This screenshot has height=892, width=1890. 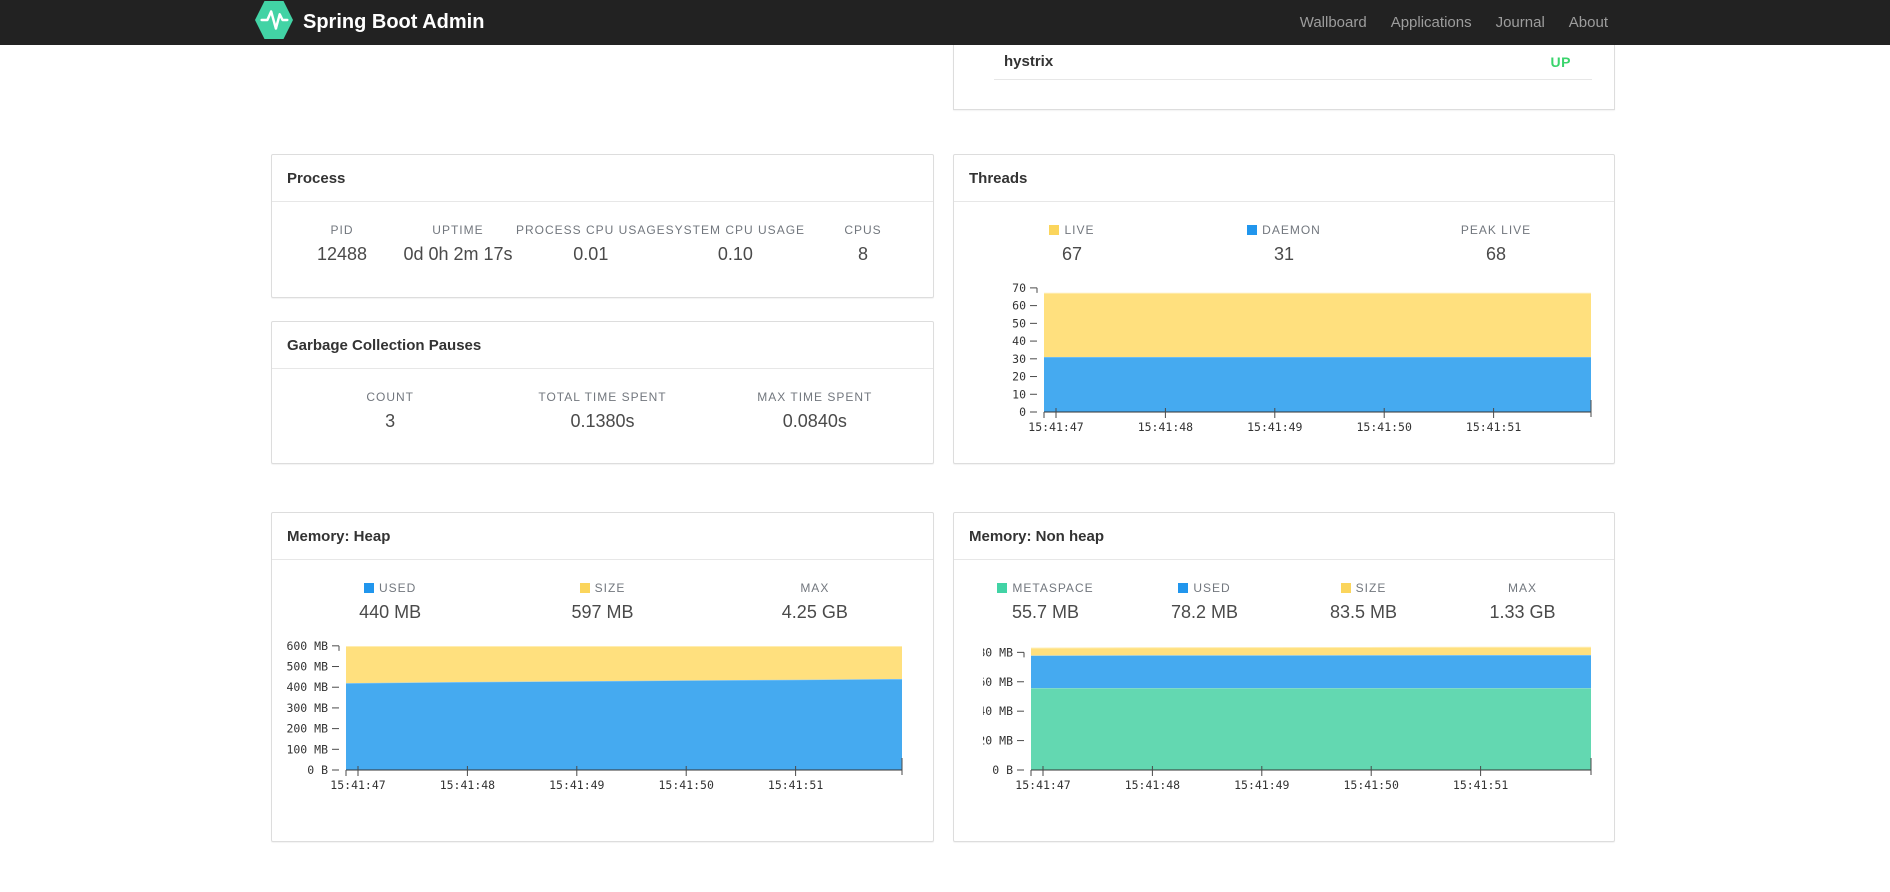 I want to click on nav-link-wallboard: Wallboard, so click(x=1333, y=22).